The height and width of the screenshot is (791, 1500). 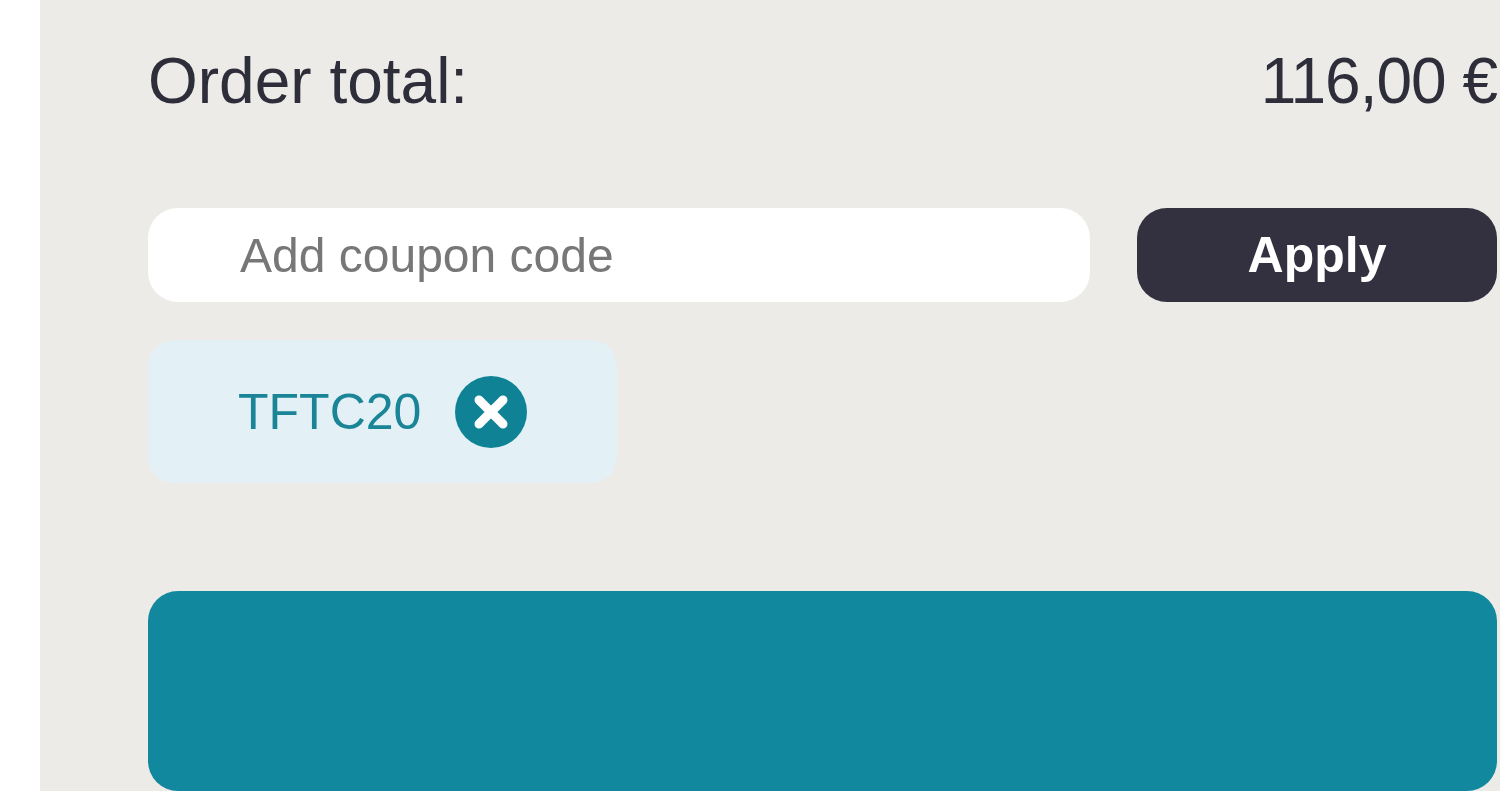 What do you see at coordinates (1378, 81) in the screenshot?
I see `order-total-amount: 116,00 €` at bounding box center [1378, 81].